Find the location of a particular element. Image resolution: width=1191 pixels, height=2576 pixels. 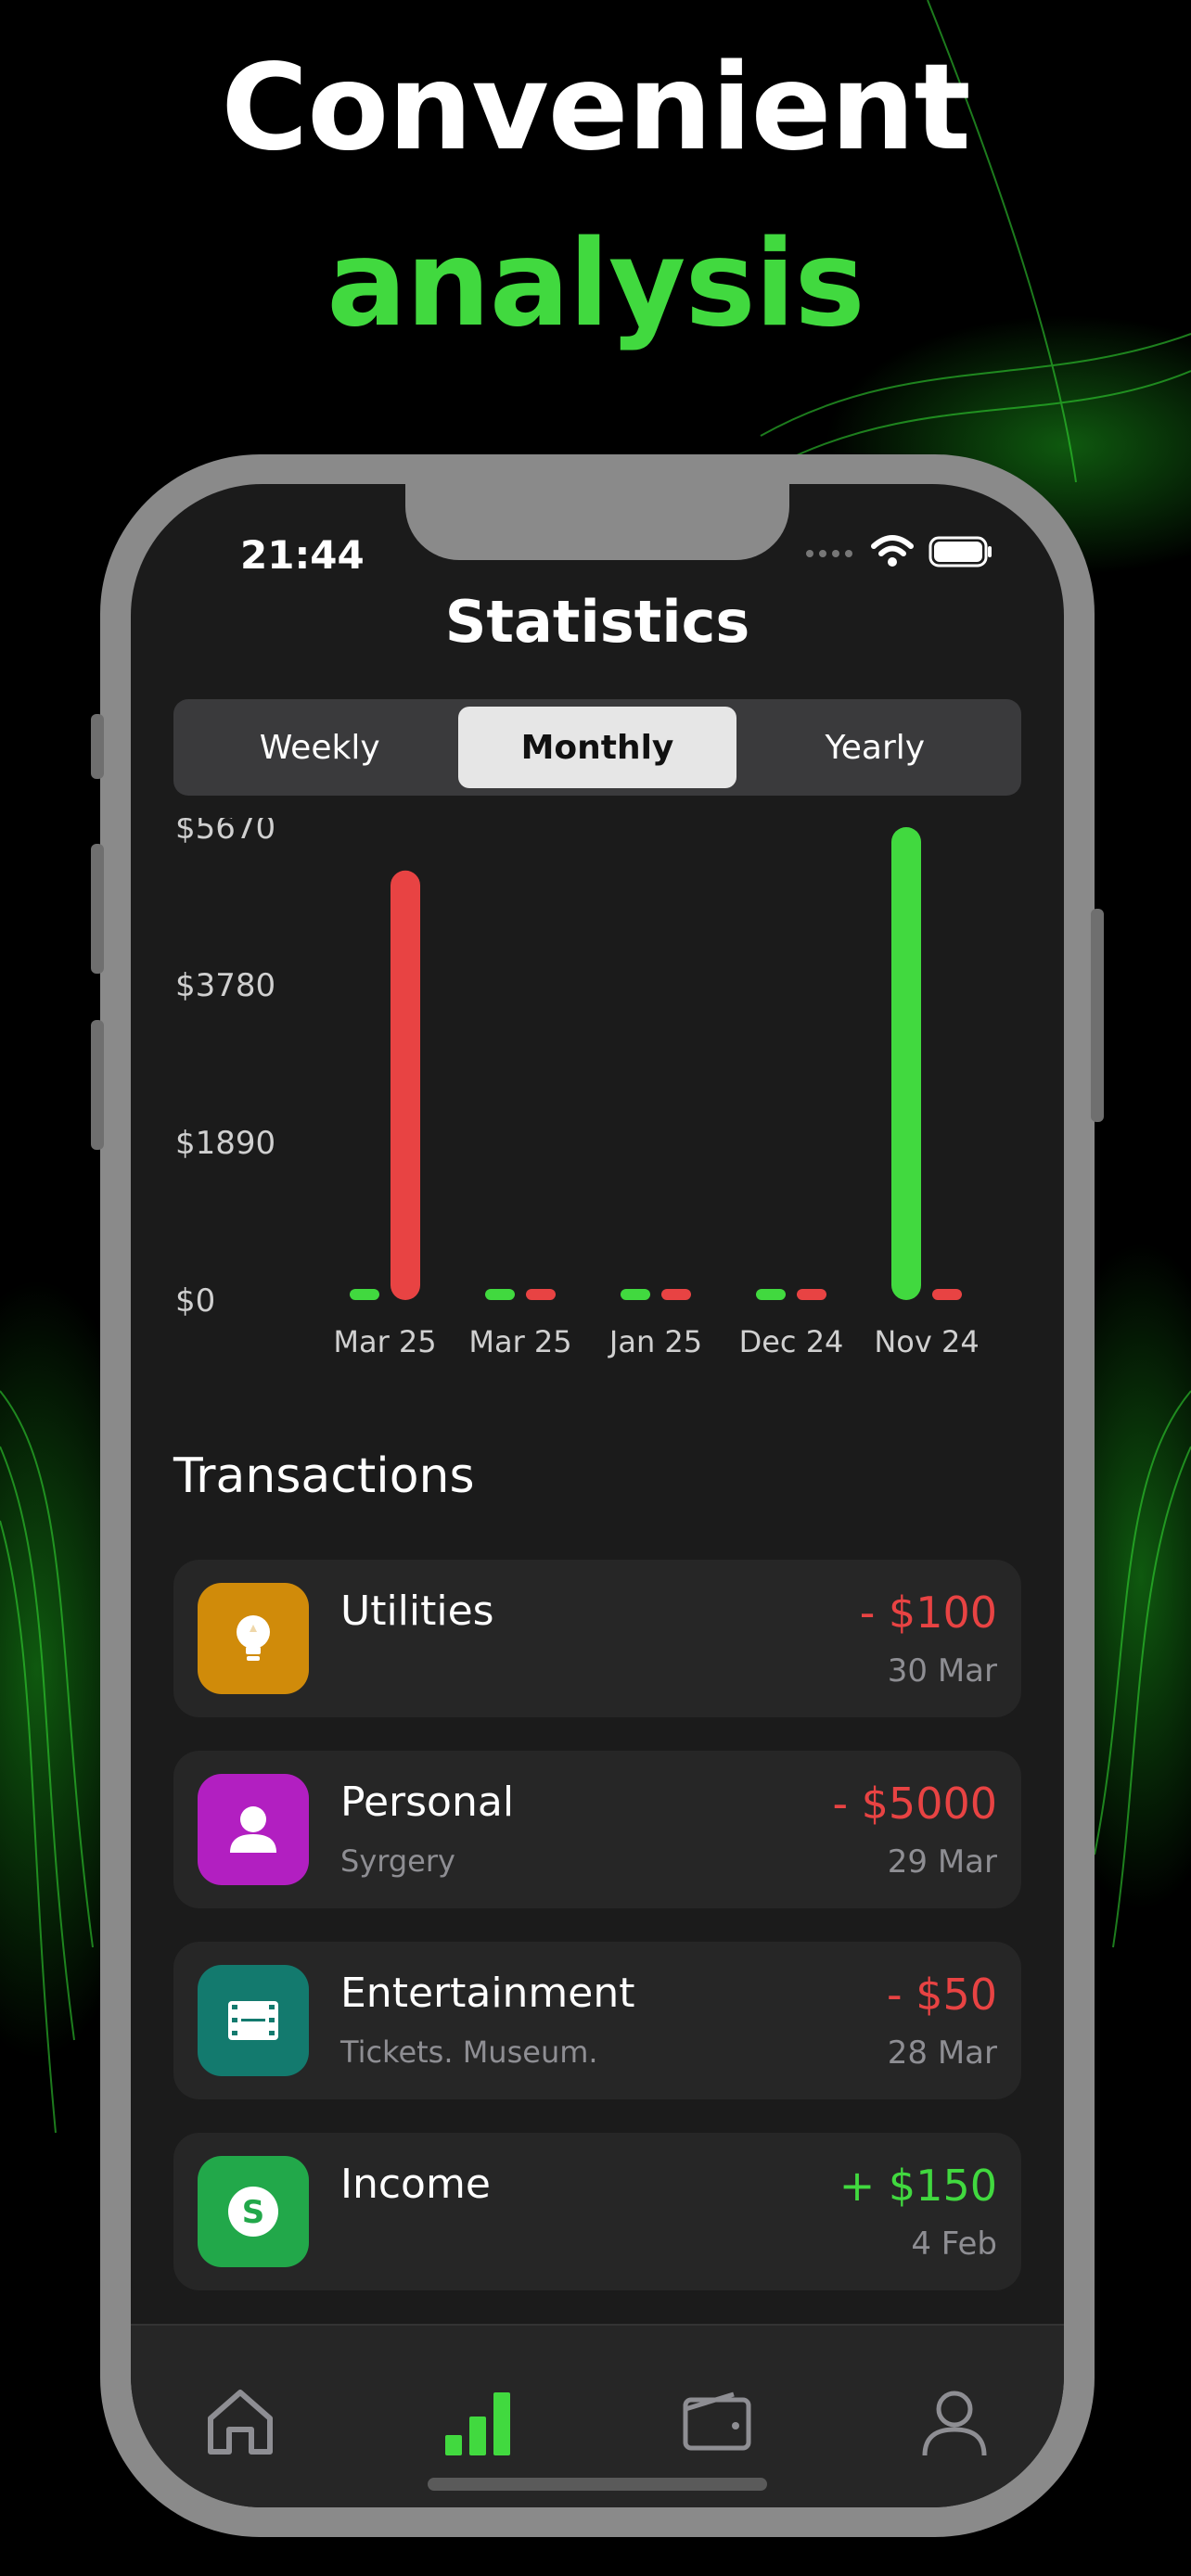

tab-profile is located at coordinates (955, 2420).